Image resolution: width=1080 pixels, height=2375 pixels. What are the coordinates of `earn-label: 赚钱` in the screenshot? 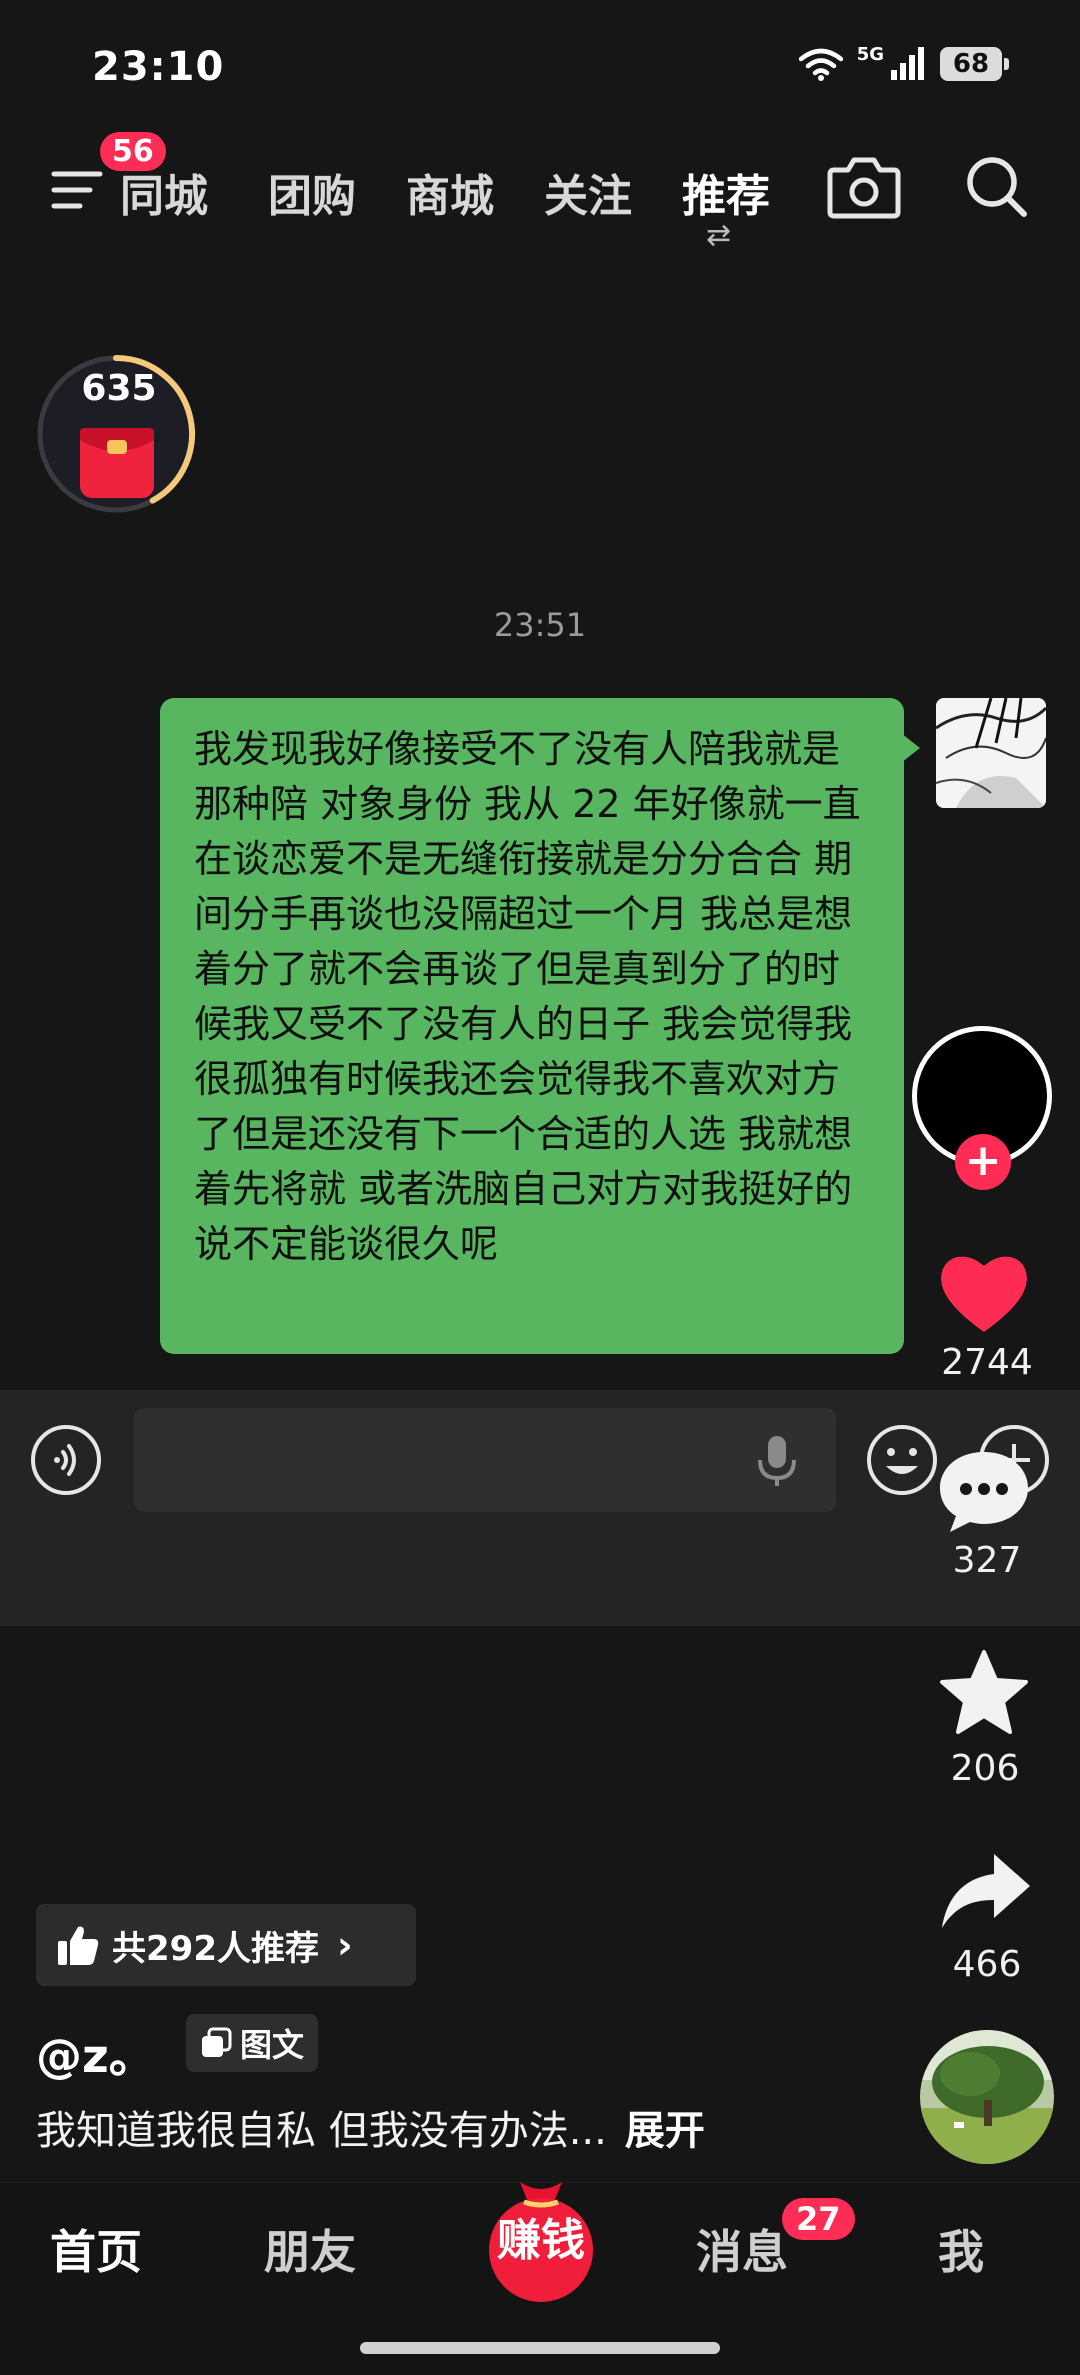 It's located at (541, 2240).